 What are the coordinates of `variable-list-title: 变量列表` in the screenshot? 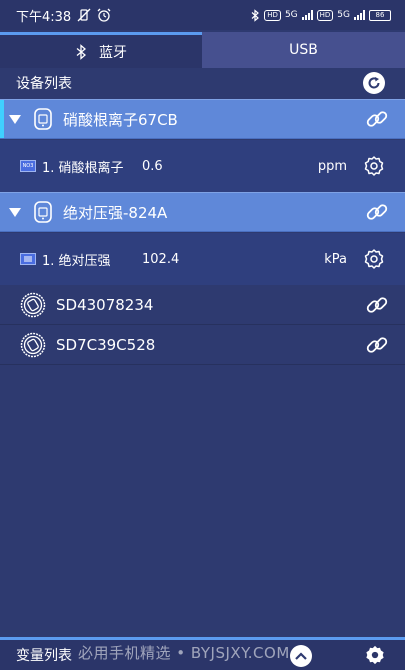 It's located at (44, 656).